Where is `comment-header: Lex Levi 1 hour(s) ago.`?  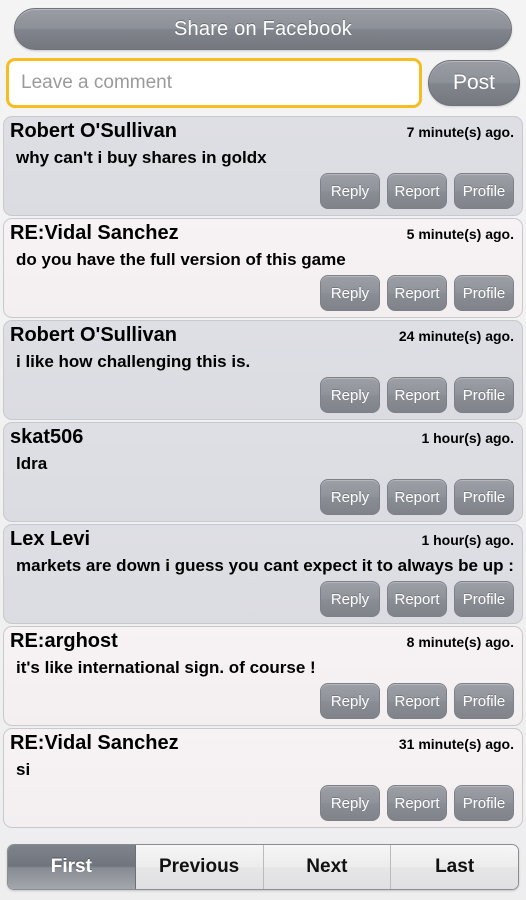 comment-header: Lex Levi 1 hour(s) ago. is located at coordinates (262, 541).